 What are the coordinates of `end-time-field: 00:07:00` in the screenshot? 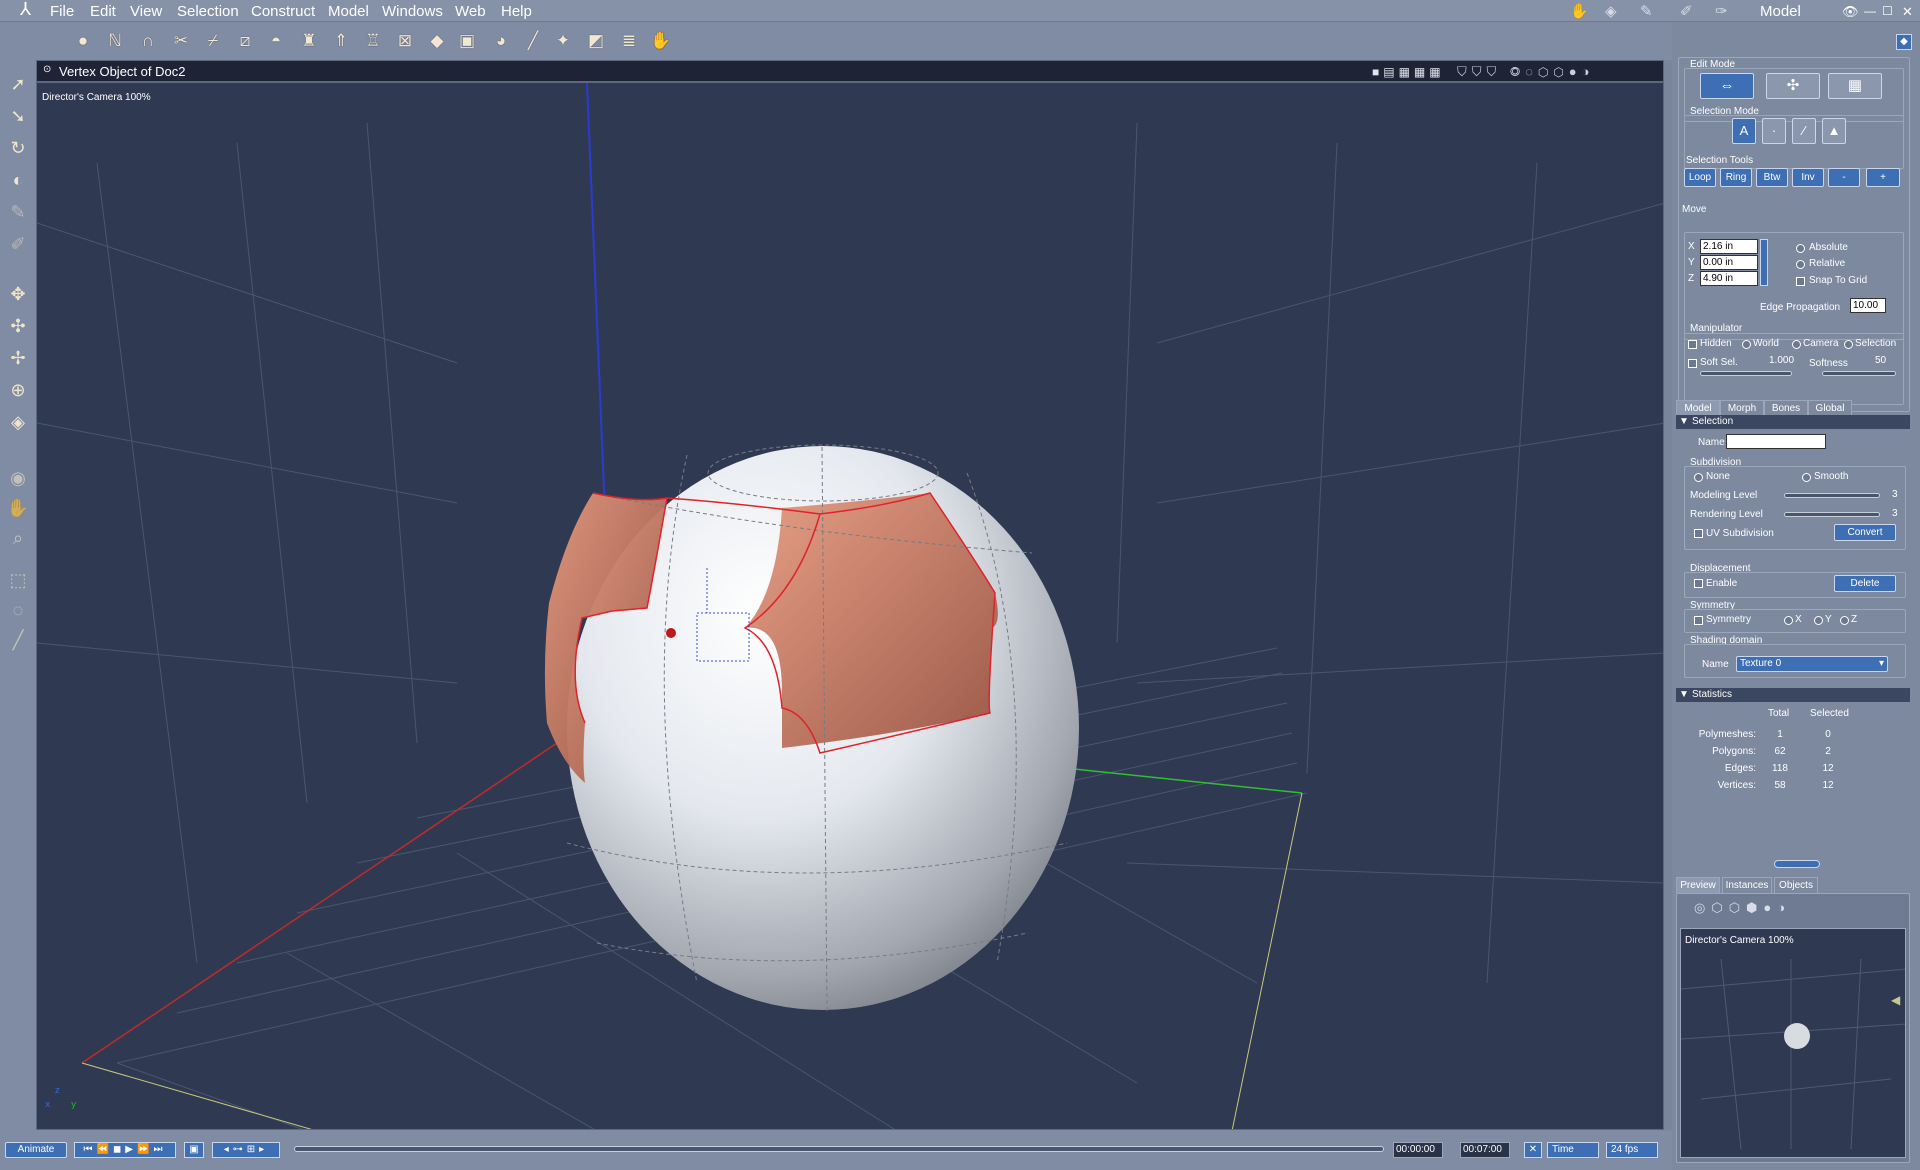 It's located at (1485, 1150).